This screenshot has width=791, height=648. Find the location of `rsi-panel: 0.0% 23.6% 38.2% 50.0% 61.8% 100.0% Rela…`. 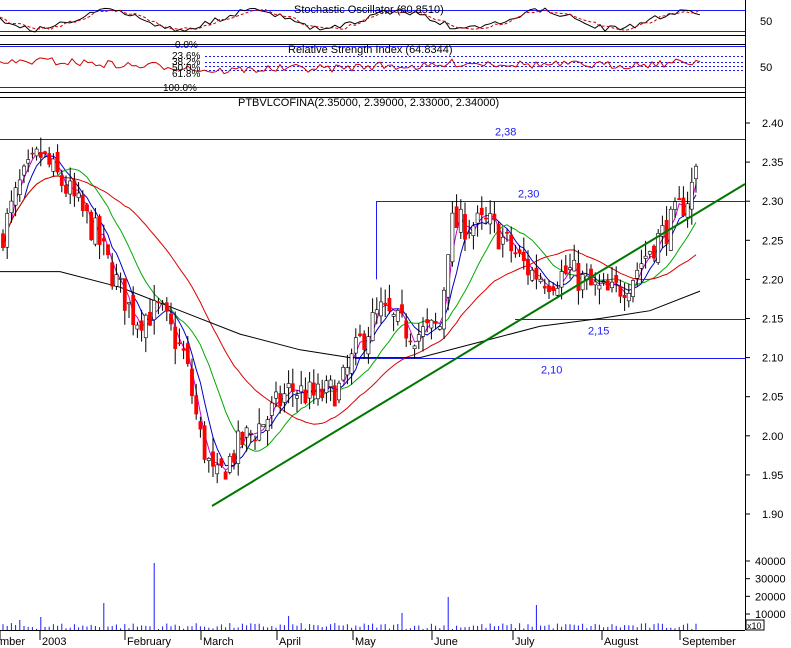

rsi-panel: 0.0% 23.6% 38.2% 50.0% 61.8% 100.0% Rela… is located at coordinates (386, 67).